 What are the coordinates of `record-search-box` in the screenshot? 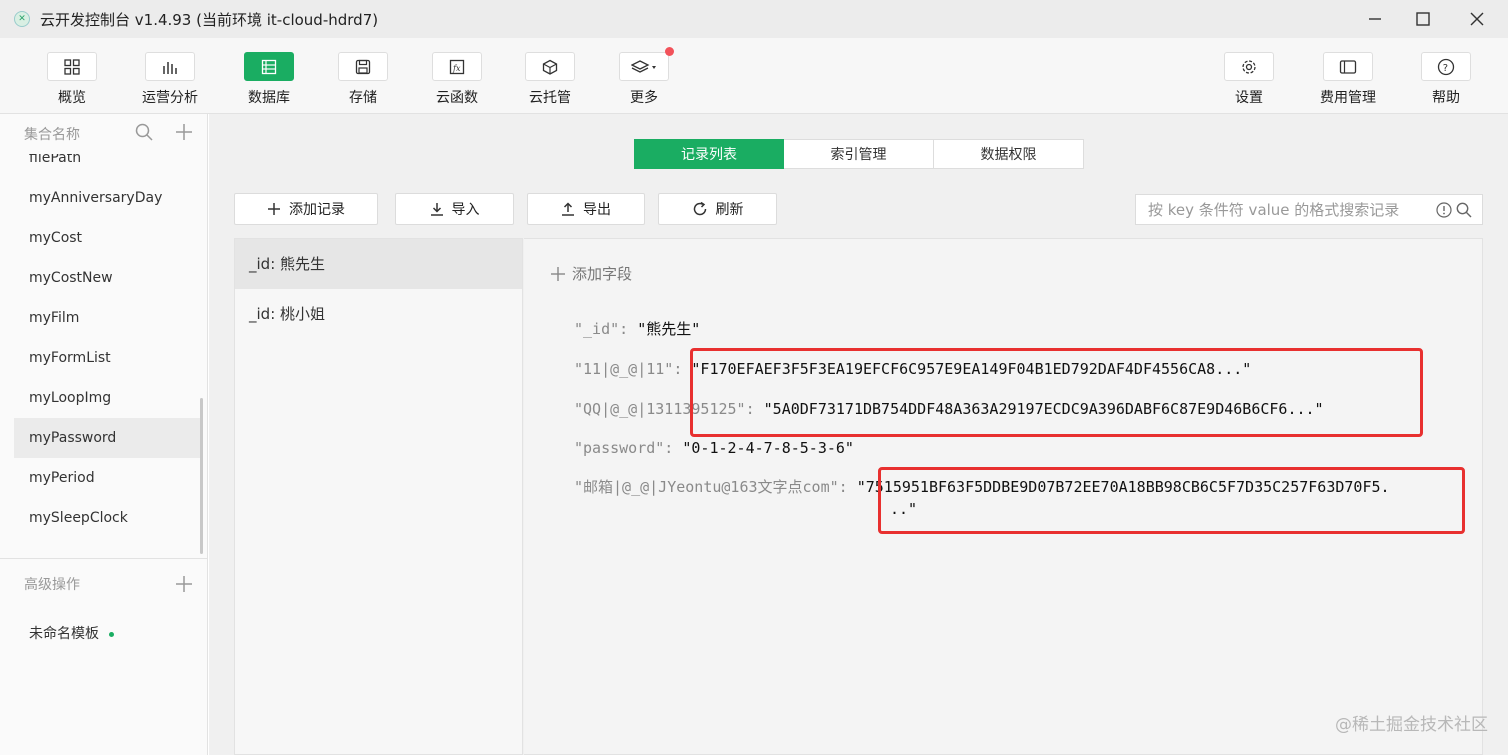 It's located at (1309, 209).